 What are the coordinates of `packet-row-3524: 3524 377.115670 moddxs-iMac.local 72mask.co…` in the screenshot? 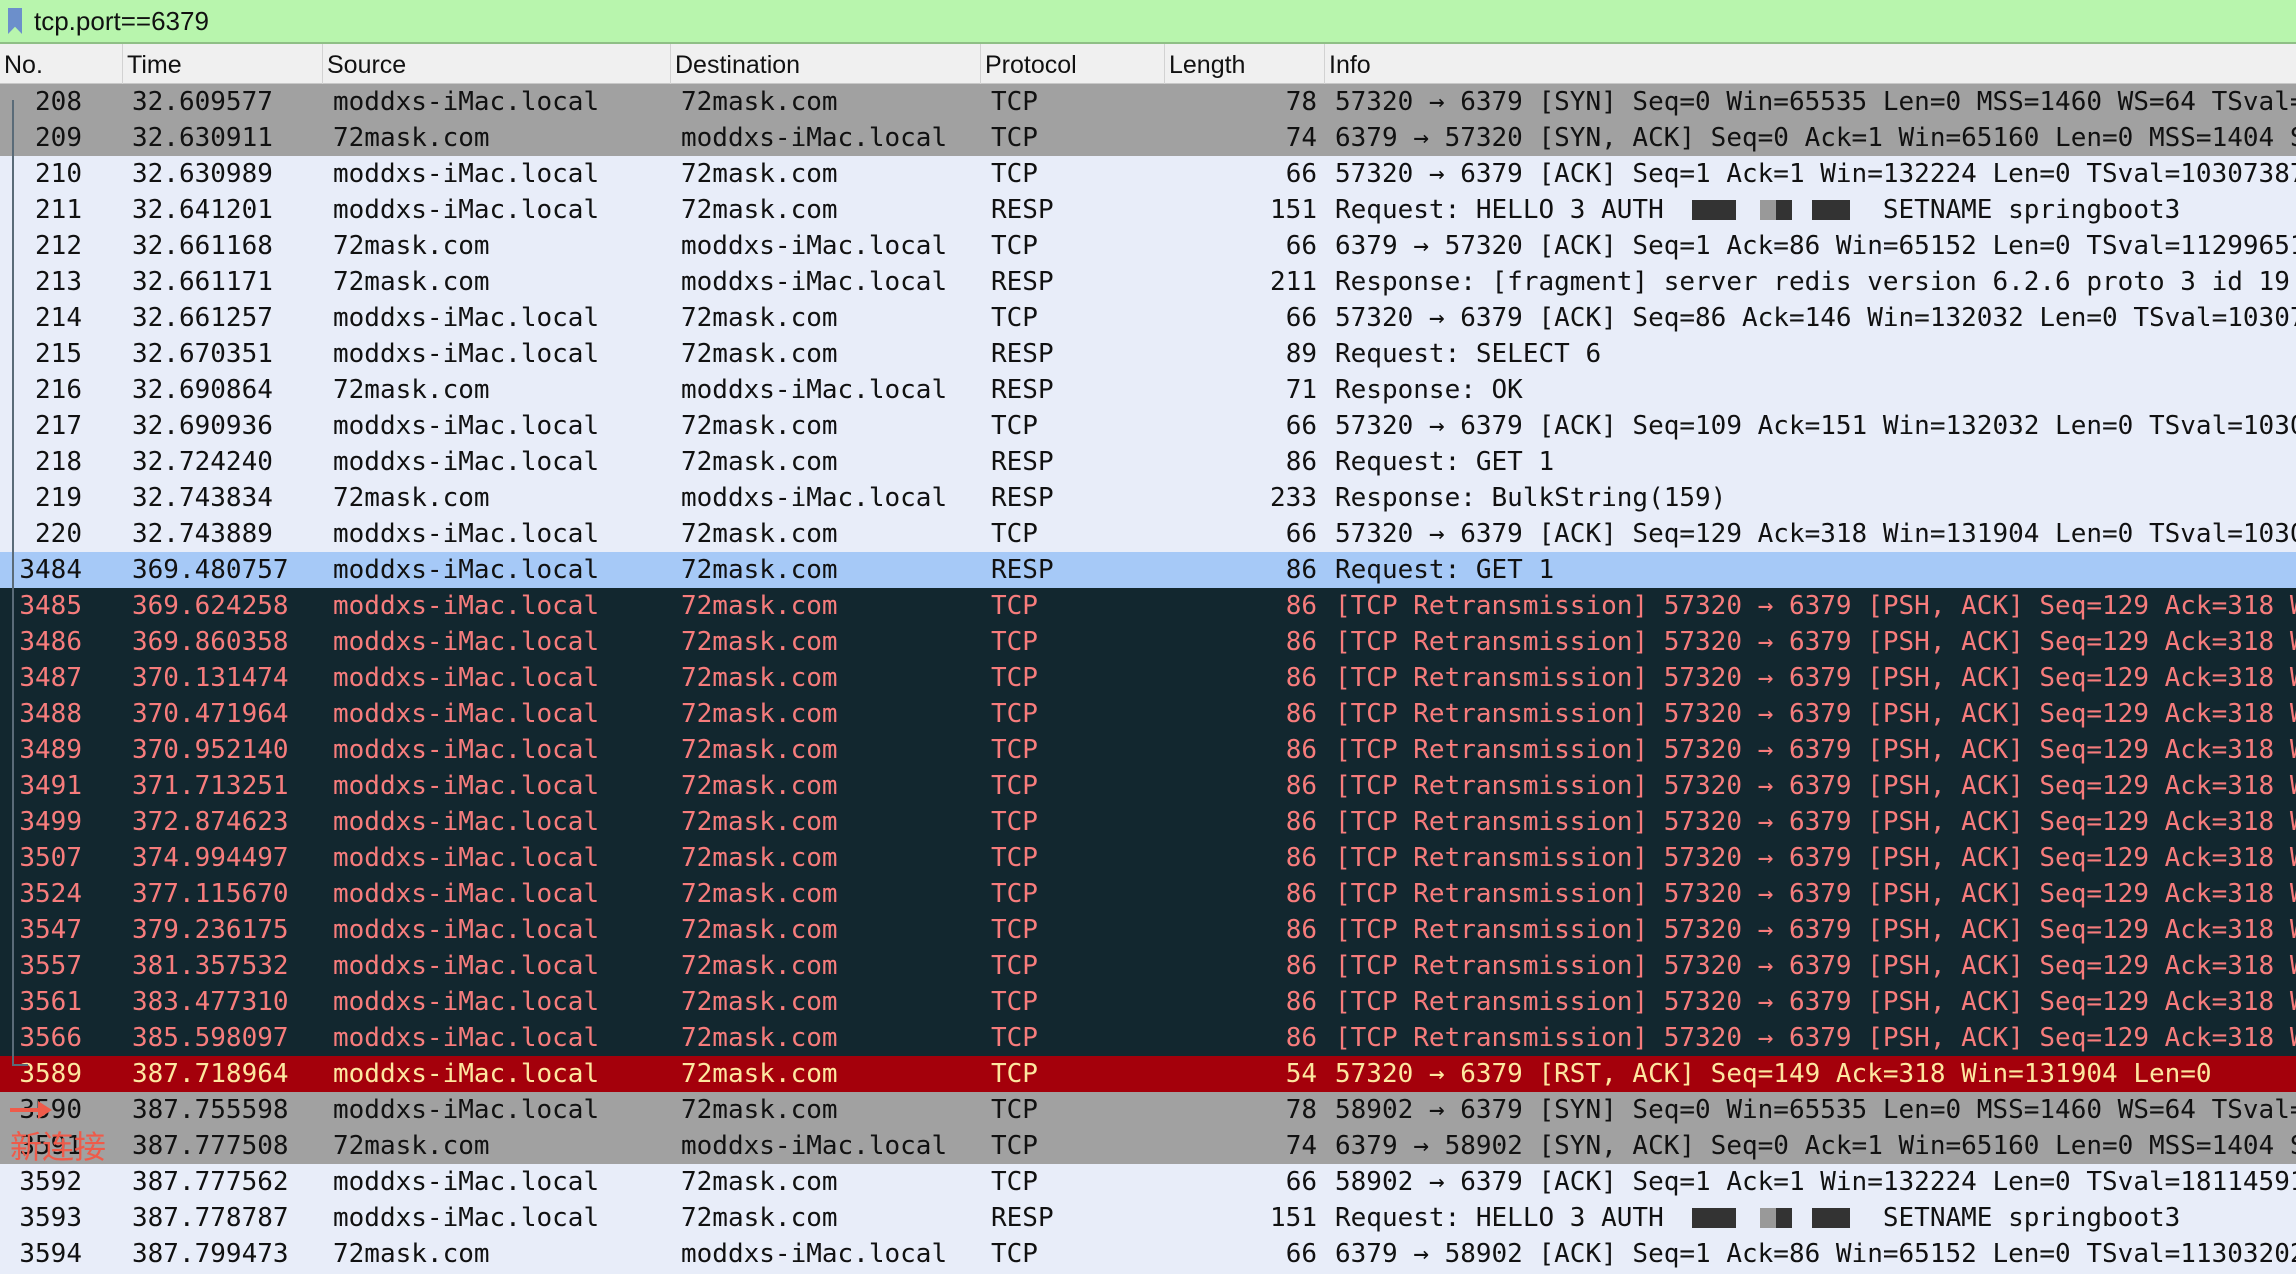 It's located at (1148, 894).